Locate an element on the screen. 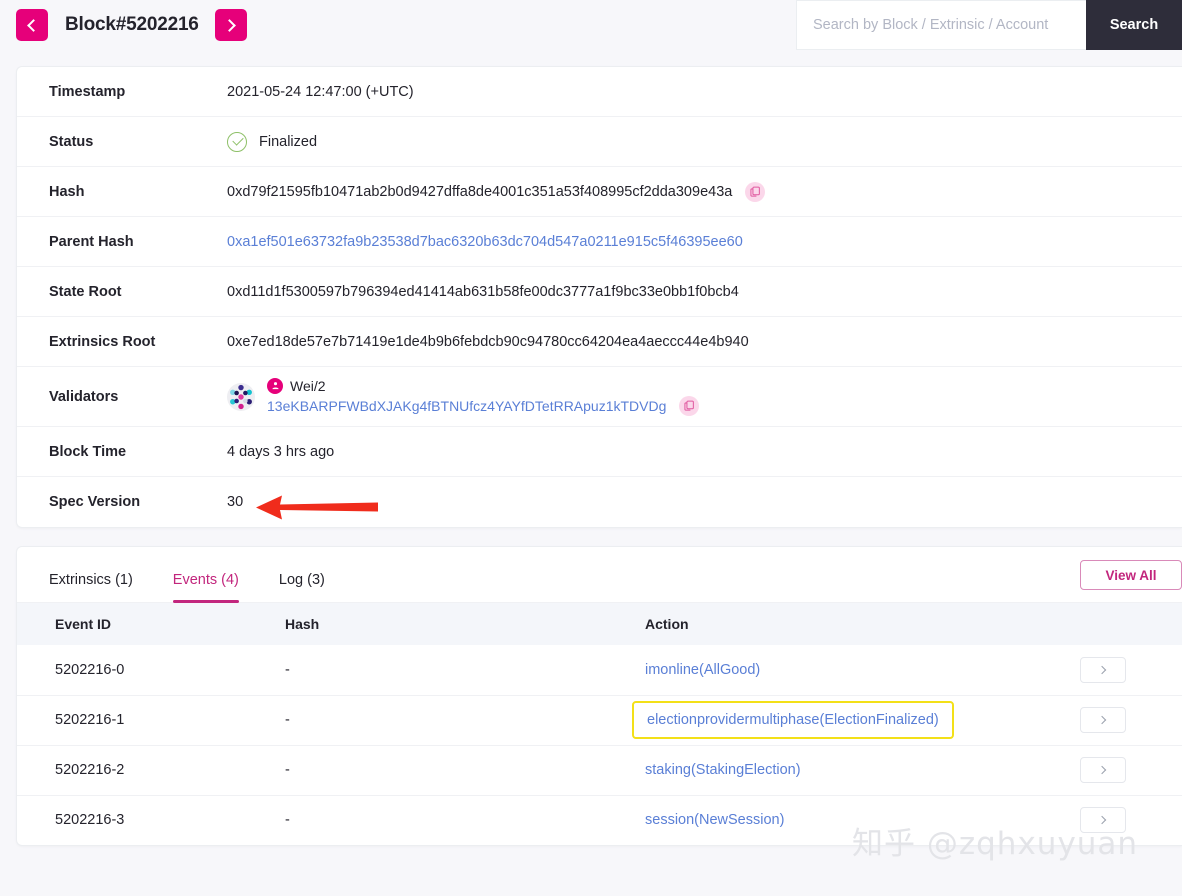 Image resolution: width=1182 pixels, height=896 pixels. validator-identicon is located at coordinates (241, 396).